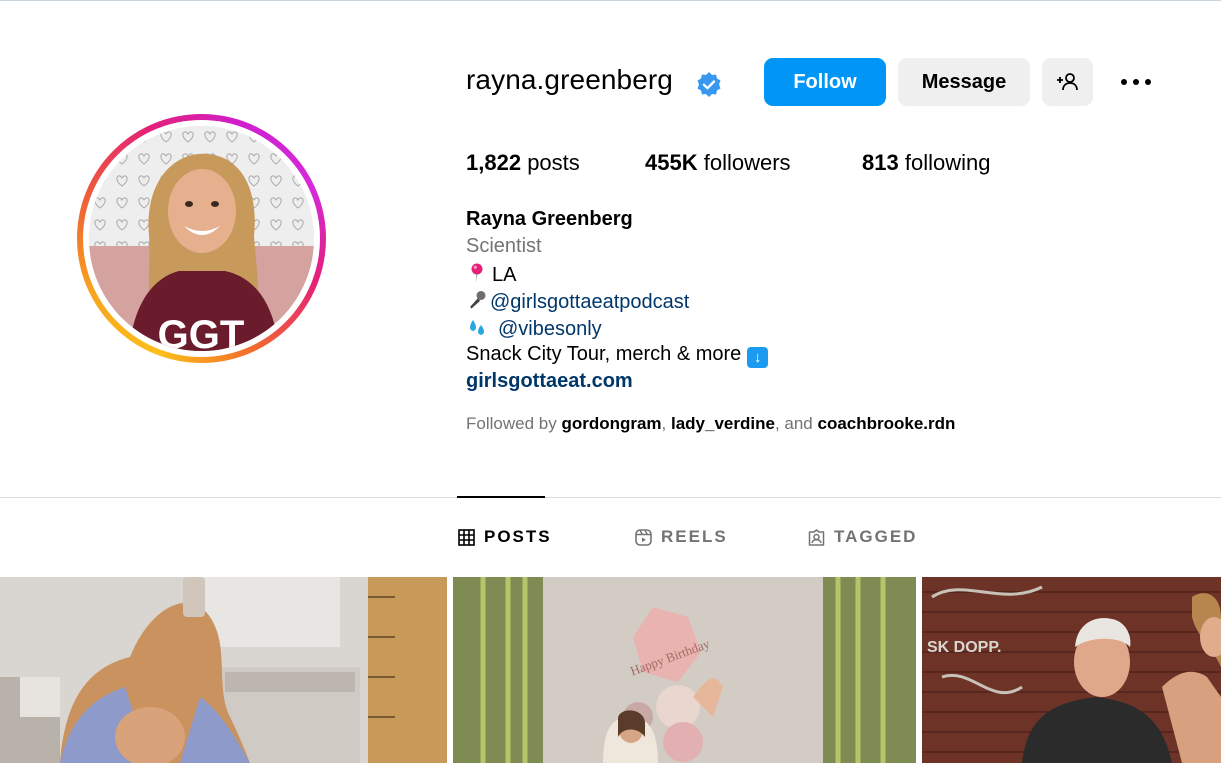 The width and height of the screenshot is (1221, 763). Describe the element at coordinates (796, 423) in the screenshot. I see `separator: , and` at that location.